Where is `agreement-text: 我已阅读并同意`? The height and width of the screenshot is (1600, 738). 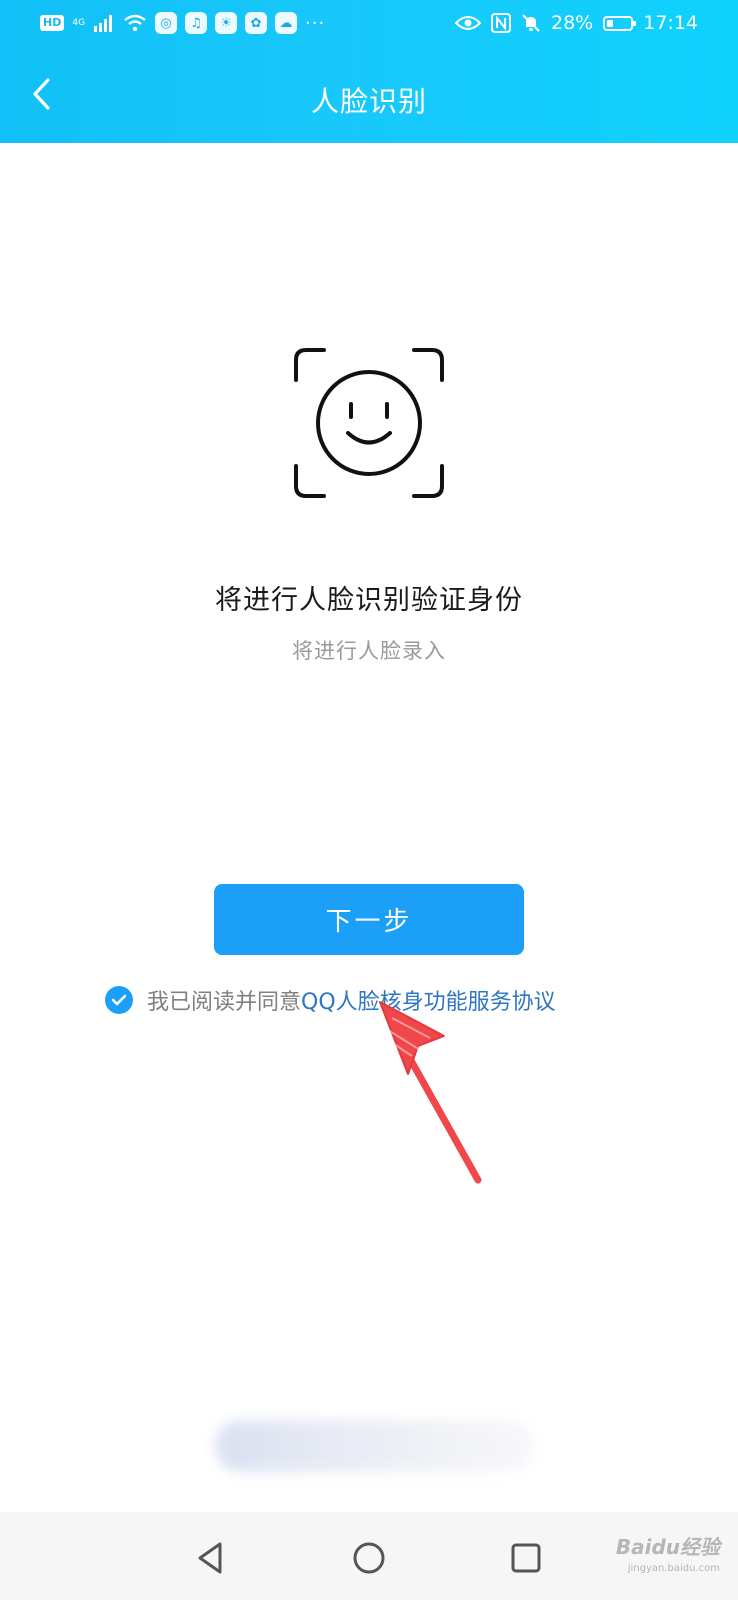
agreement-text: 我已阅读并同意 is located at coordinates (224, 1002).